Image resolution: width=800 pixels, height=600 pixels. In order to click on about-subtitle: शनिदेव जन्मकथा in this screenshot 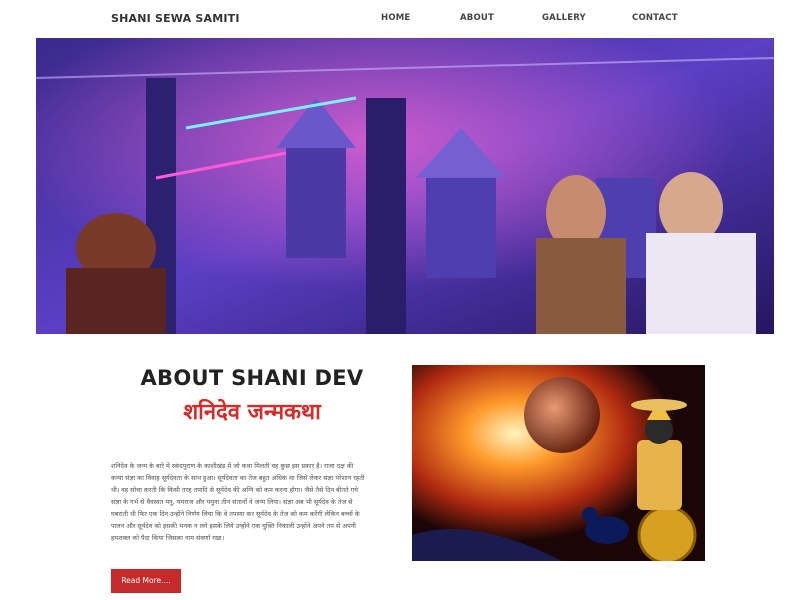, I will do `click(252, 412)`.